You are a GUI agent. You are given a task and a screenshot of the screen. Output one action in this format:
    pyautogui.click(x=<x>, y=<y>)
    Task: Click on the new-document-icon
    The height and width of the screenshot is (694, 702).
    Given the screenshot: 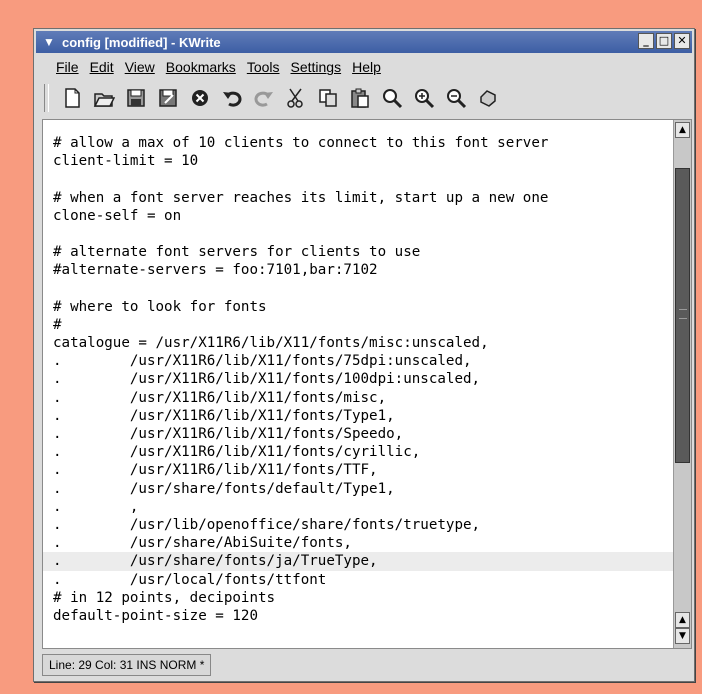 What is the action you would take?
    pyautogui.click(x=72, y=98)
    